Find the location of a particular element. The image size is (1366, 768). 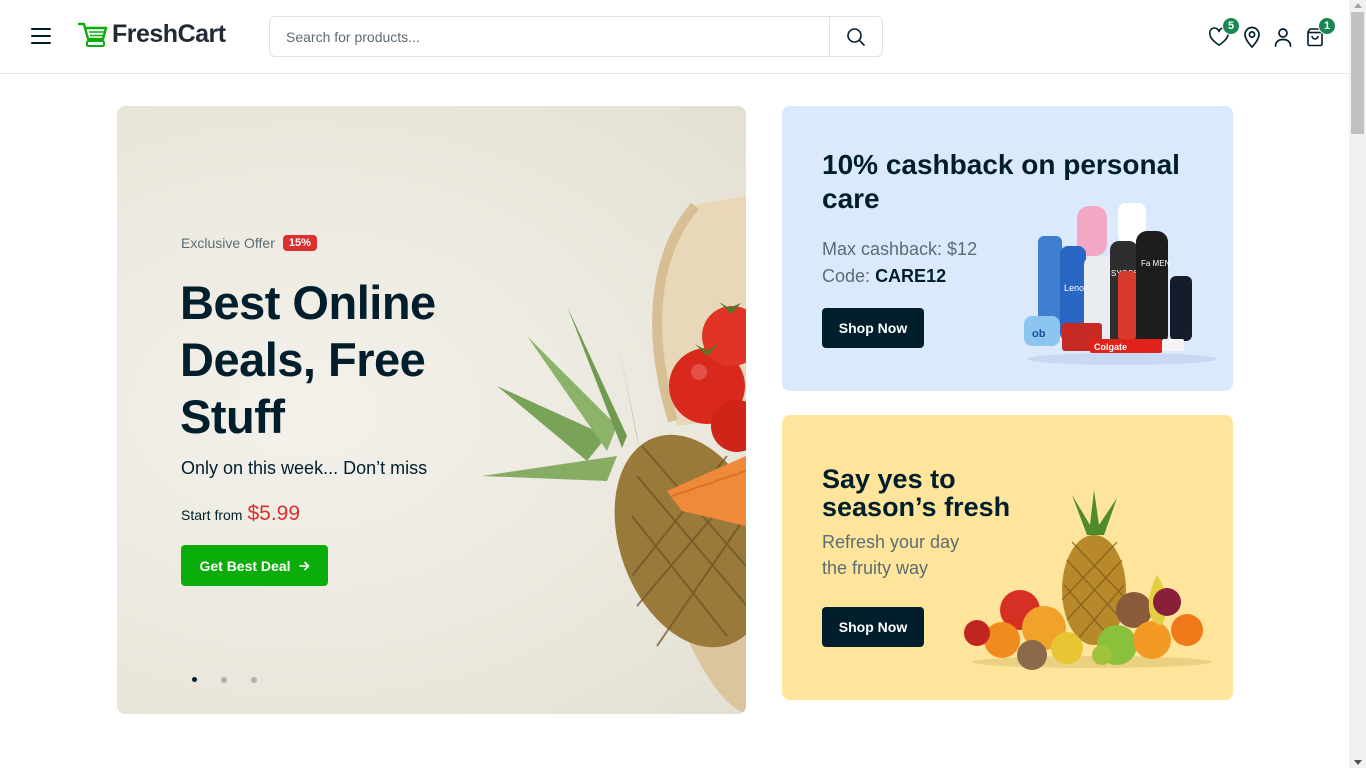

promo-code: CARE12 is located at coordinates (911, 276).